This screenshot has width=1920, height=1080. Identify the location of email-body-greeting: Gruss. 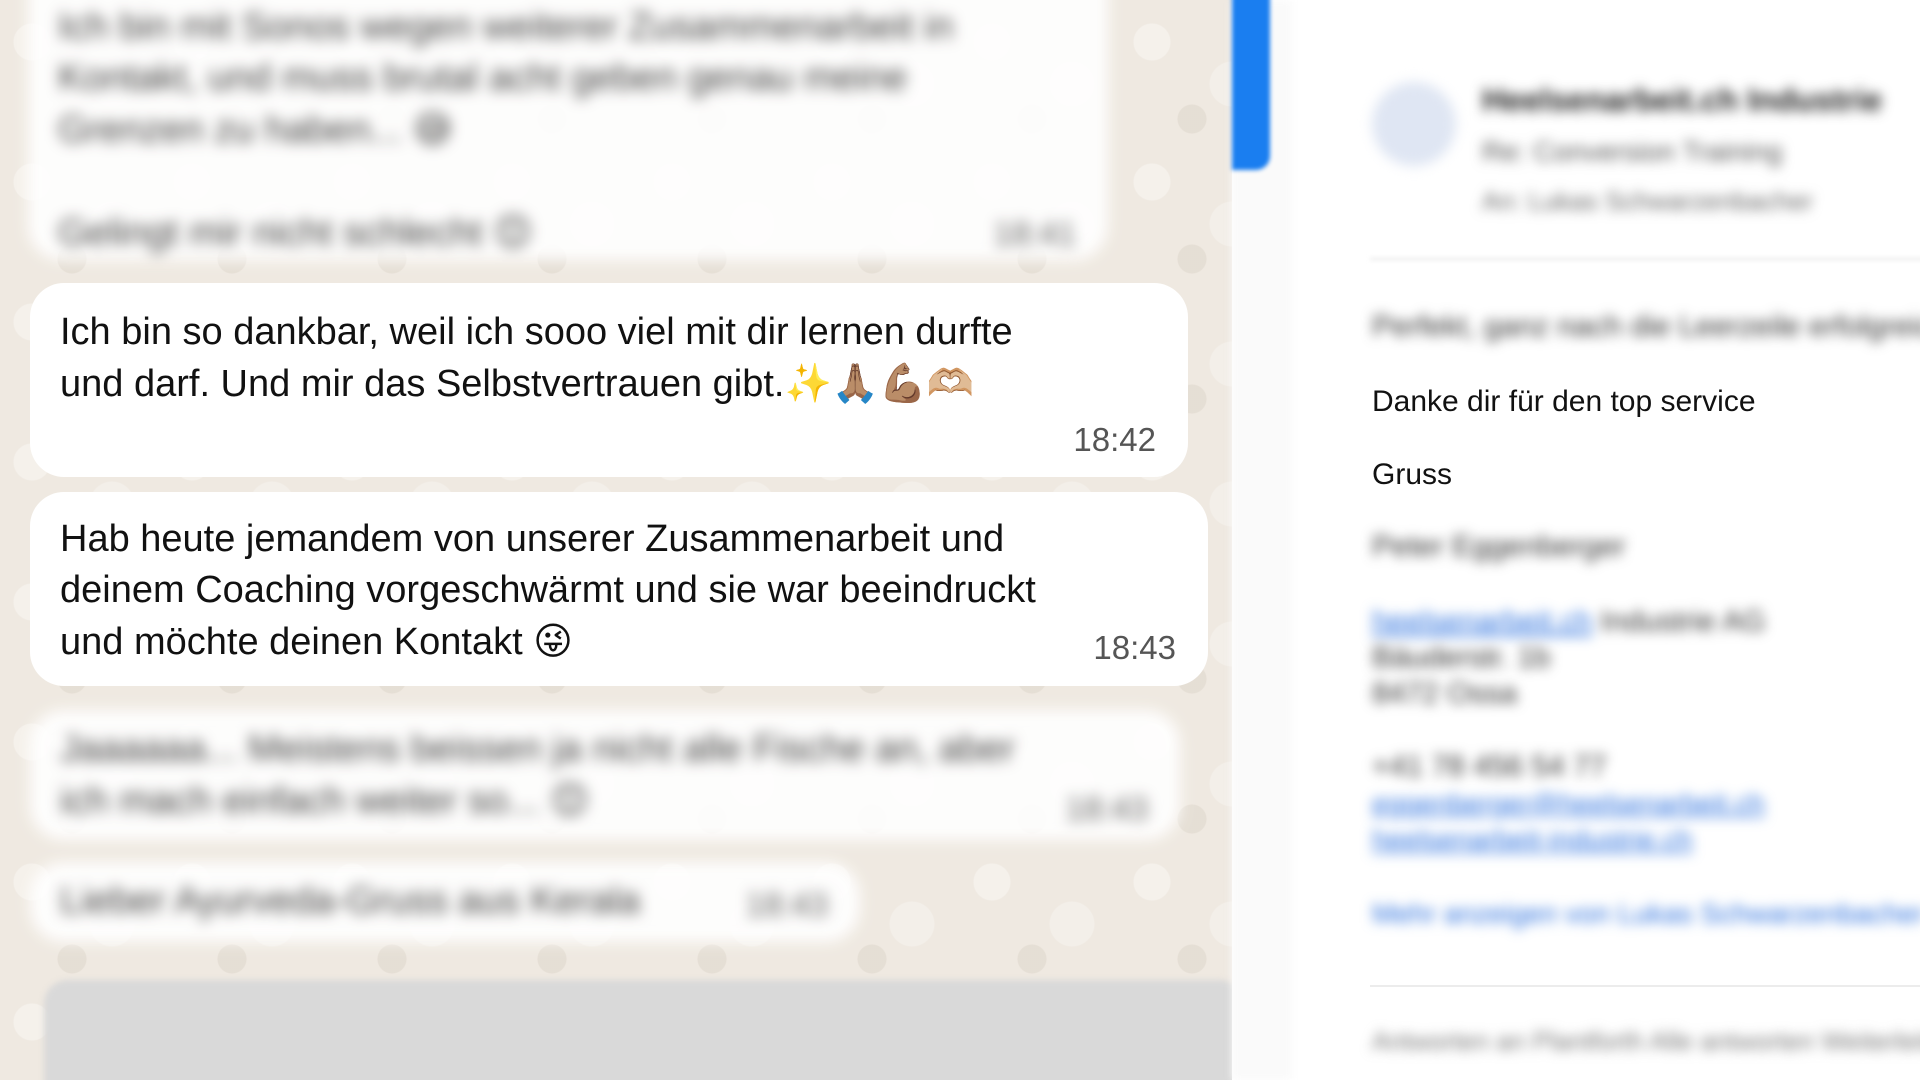
(1412, 474).